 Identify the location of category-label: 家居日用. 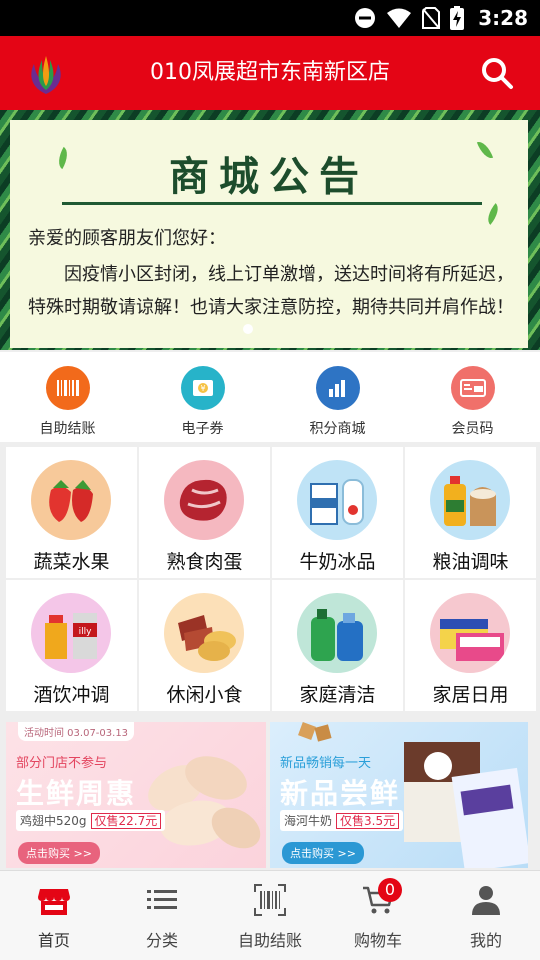
(470, 695).